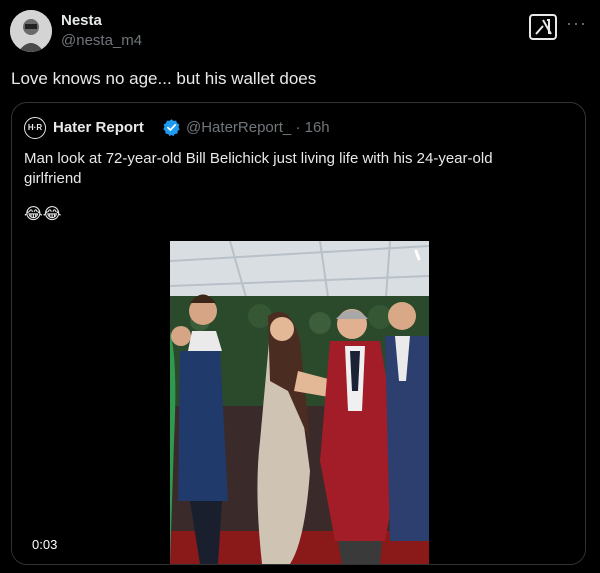 This screenshot has height=573, width=600. What do you see at coordinates (543, 27) in the screenshot?
I see `grok-icon` at bounding box center [543, 27].